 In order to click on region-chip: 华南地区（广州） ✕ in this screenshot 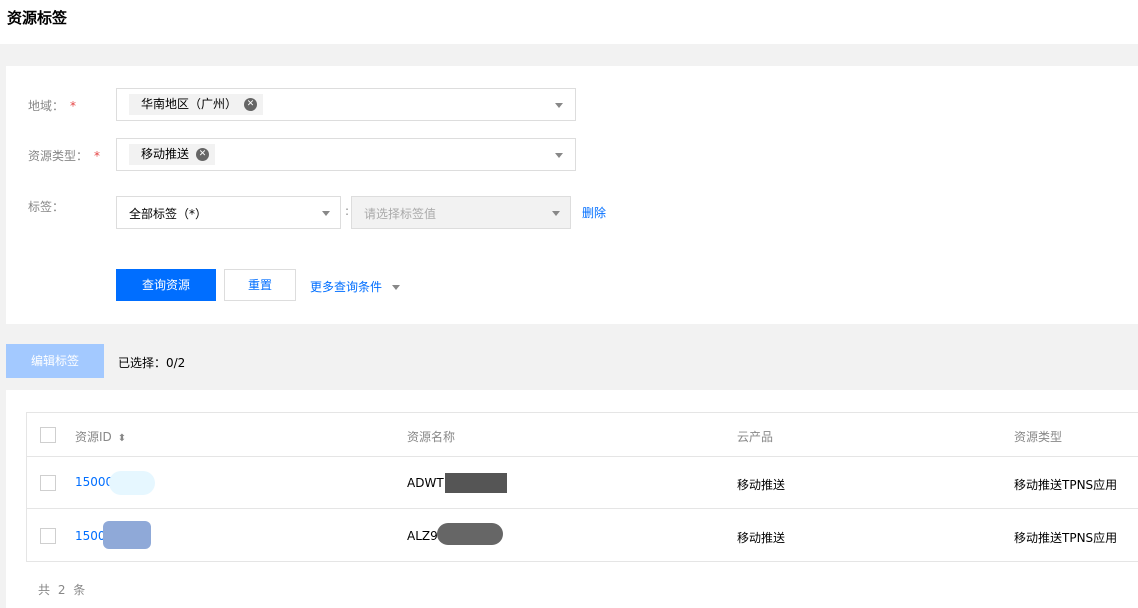, I will do `click(196, 104)`.